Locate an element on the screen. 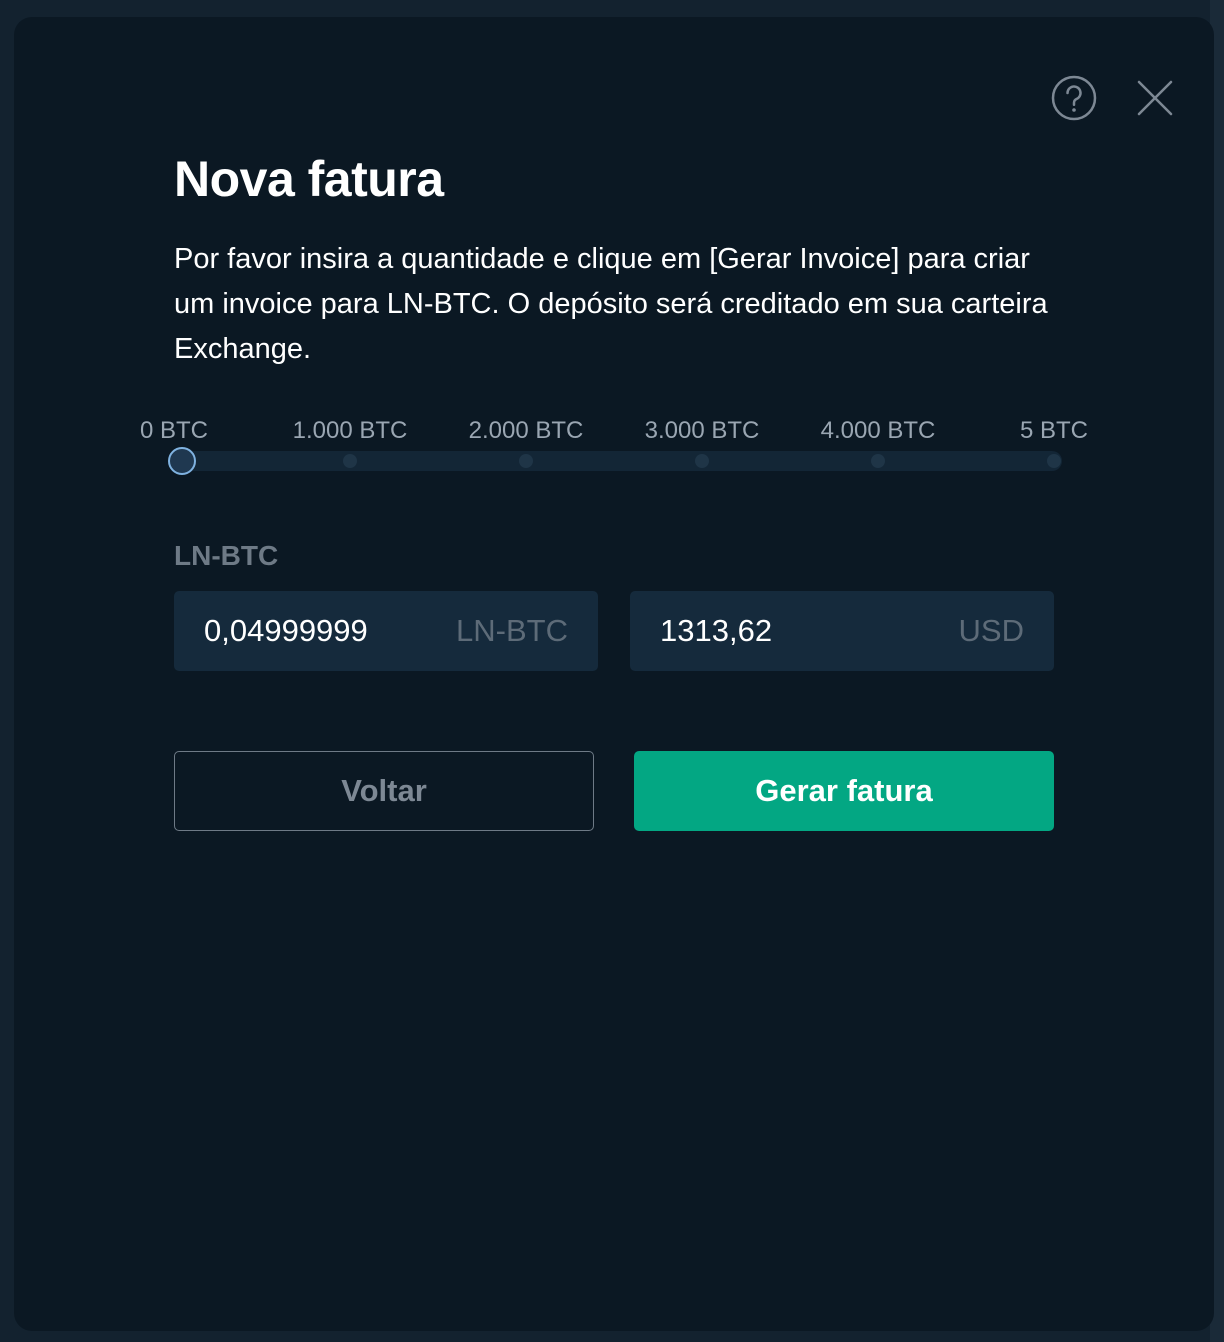 The image size is (1224, 1342). usd-amount-value: 1313,62 is located at coordinates (716, 631).